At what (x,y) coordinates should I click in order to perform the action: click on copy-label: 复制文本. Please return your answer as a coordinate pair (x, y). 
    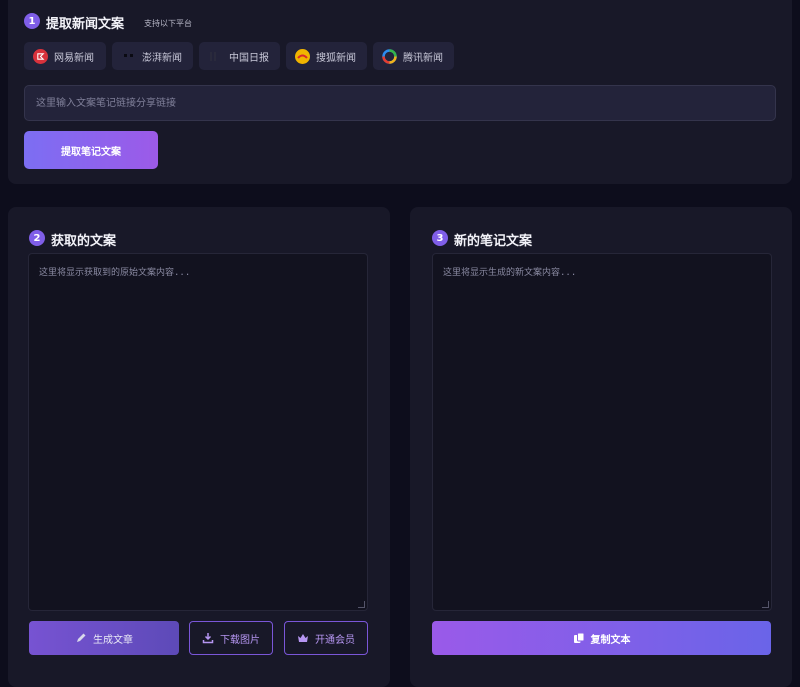
    Looking at the image, I should click on (610, 640).